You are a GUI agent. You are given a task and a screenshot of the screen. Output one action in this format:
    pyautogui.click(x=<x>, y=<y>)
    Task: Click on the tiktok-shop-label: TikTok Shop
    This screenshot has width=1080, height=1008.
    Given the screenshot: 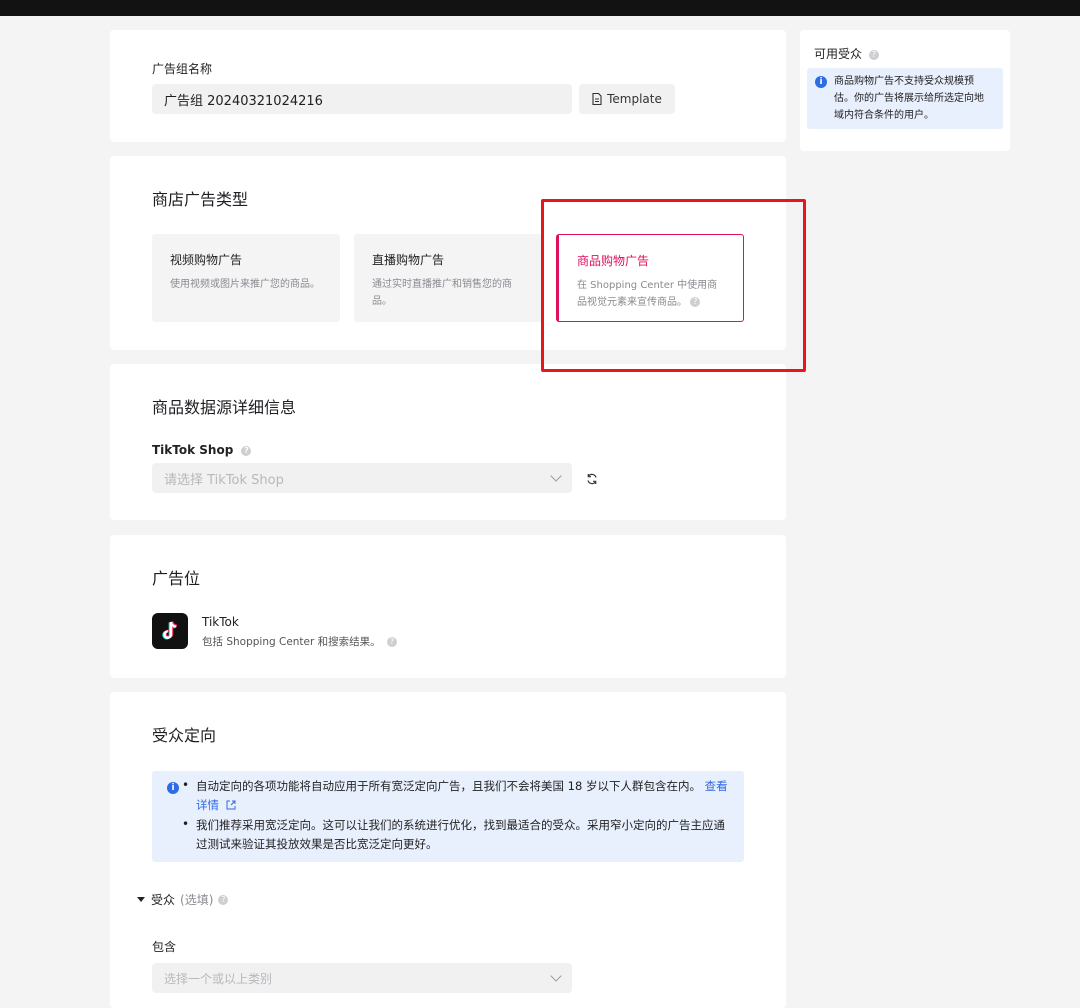 What is the action you would take?
    pyautogui.click(x=193, y=450)
    